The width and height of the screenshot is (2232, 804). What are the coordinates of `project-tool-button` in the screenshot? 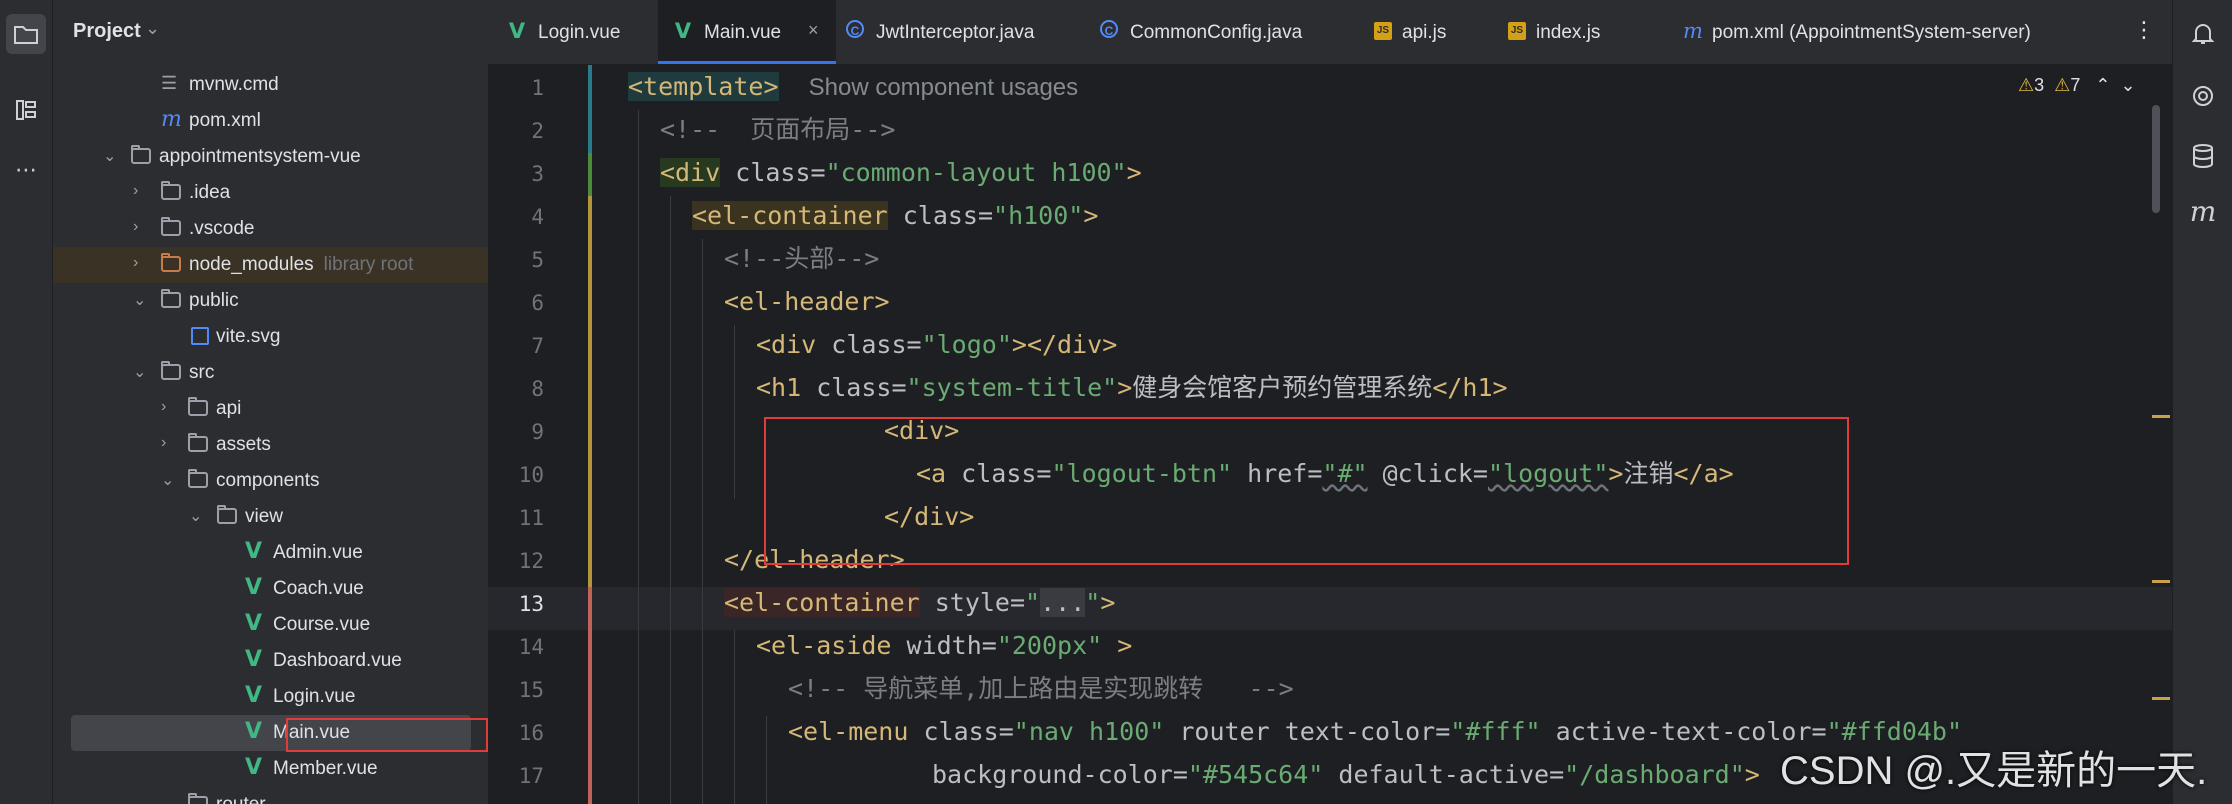 It's located at (26, 34).